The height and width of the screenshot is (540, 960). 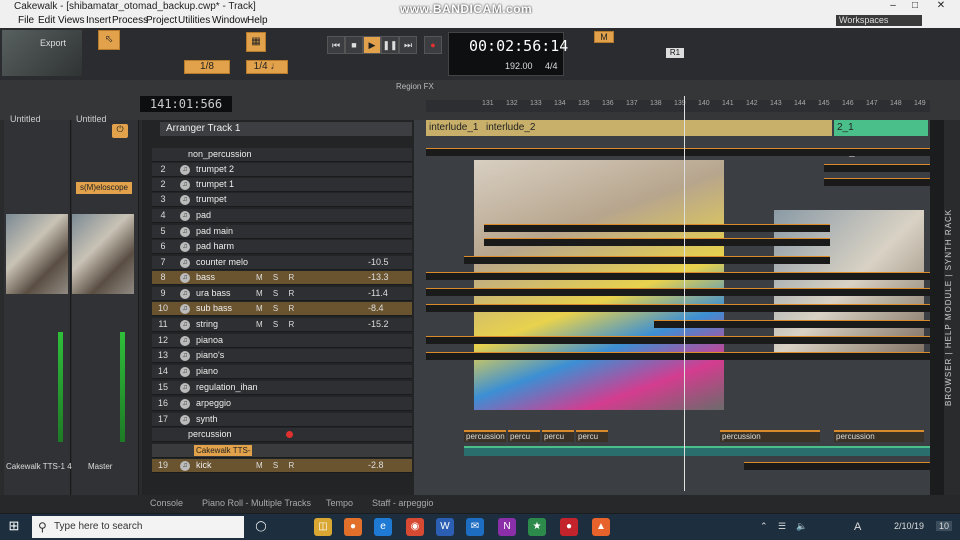 What do you see at coordinates (408, 45) in the screenshot?
I see `fast-forward-button: ⏭` at bounding box center [408, 45].